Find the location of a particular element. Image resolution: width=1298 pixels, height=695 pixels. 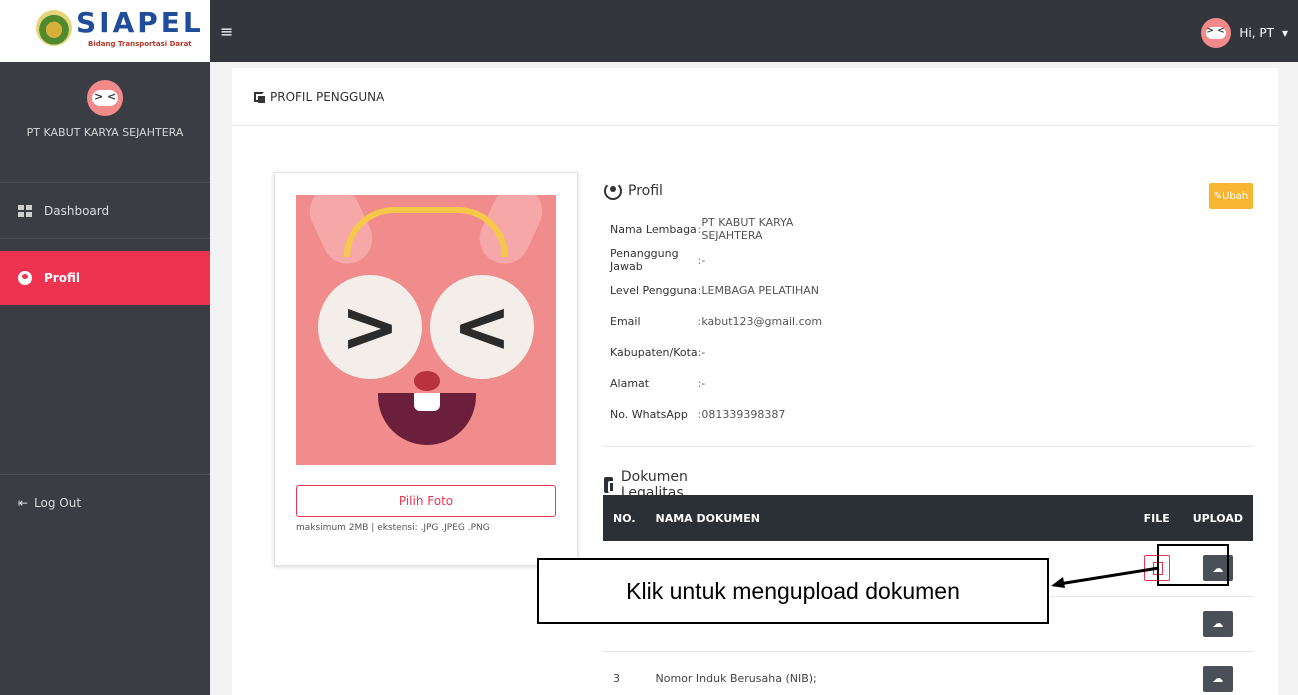

profile-page-icon is located at coordinates (259, 97).